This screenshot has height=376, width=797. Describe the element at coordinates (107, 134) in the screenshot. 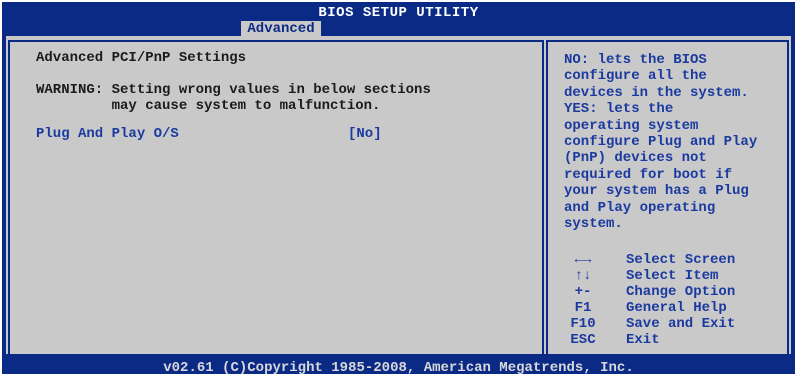

I see `plug-and-play-os-label: Plug And Play O/S` at that location.